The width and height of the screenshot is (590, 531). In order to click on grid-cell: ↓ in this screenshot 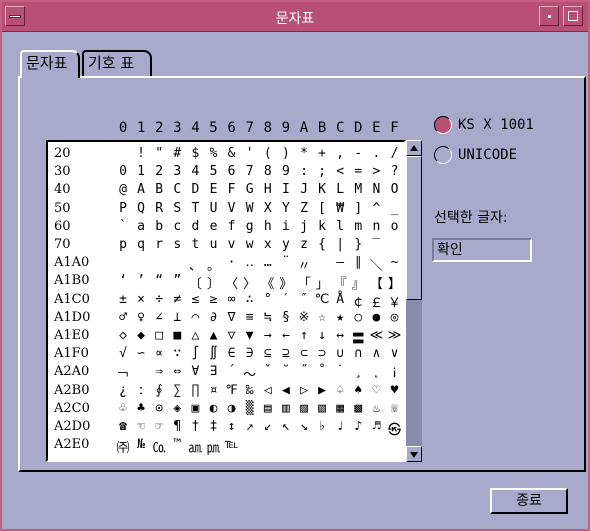, I will do `click(322, 335)`.